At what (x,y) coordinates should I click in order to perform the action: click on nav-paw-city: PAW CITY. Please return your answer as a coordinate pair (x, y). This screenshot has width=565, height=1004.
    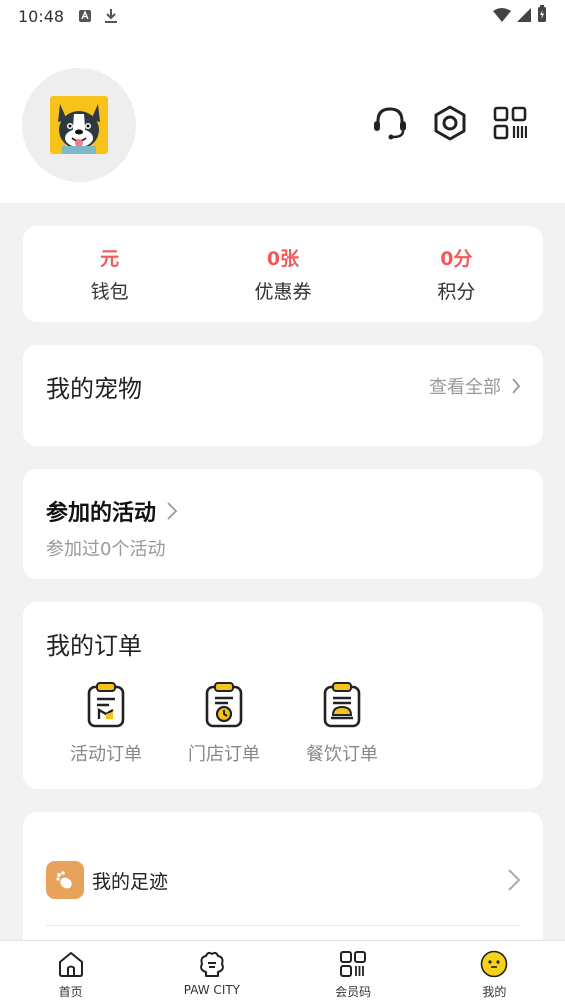
    Looking at the image, I should click on (211, 972).